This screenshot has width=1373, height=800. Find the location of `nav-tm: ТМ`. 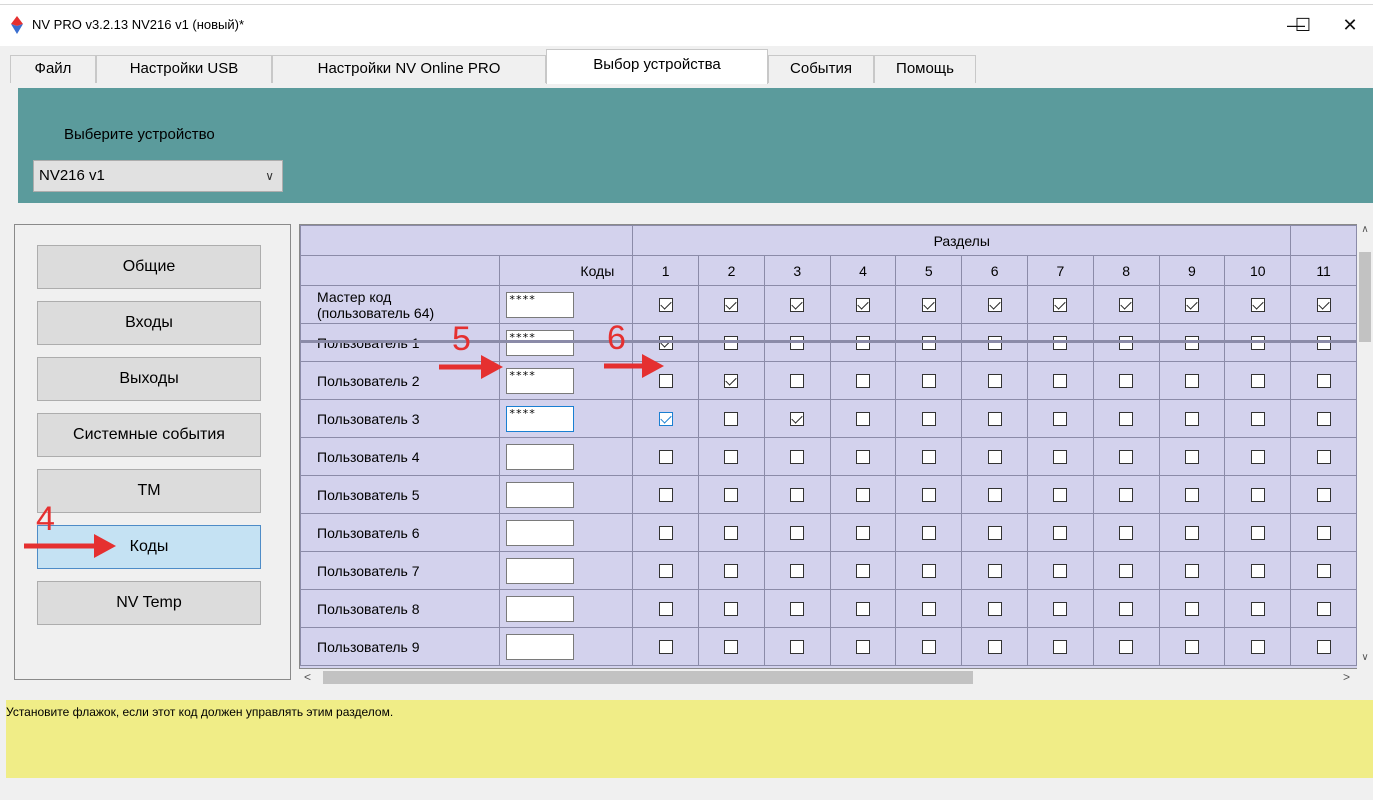

nav-tm: ТМ is located at coordinates (149, 491).